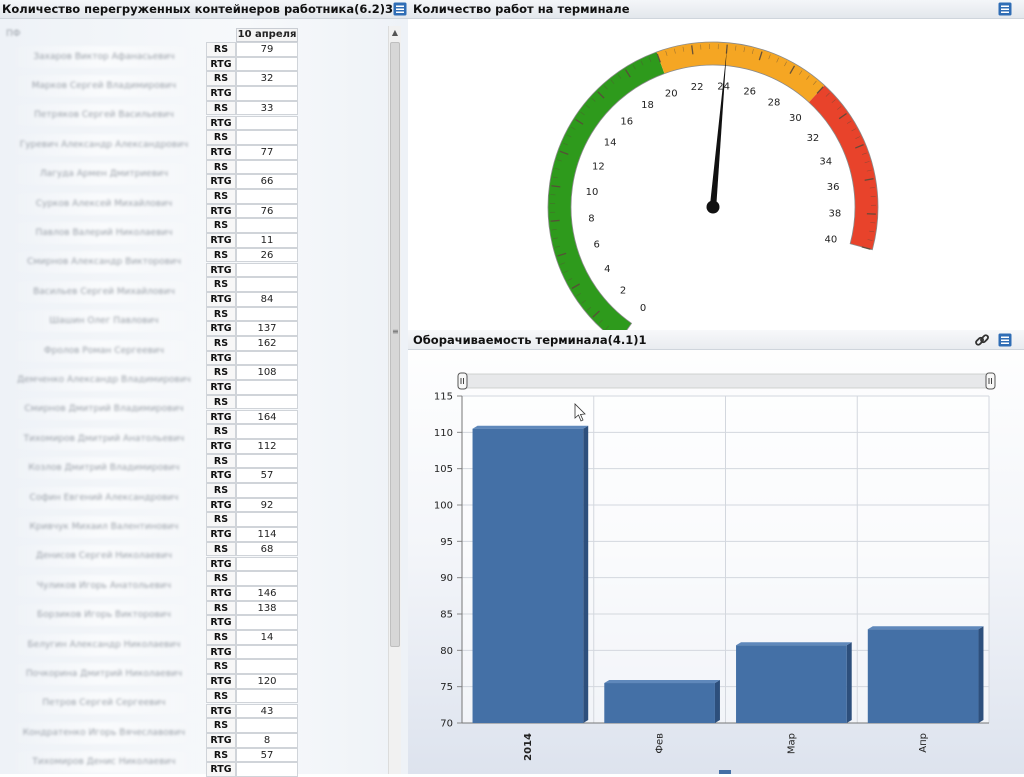  I want to click on worker-name: Почкорина Дмитрий Николаевич, so click(104, 674).